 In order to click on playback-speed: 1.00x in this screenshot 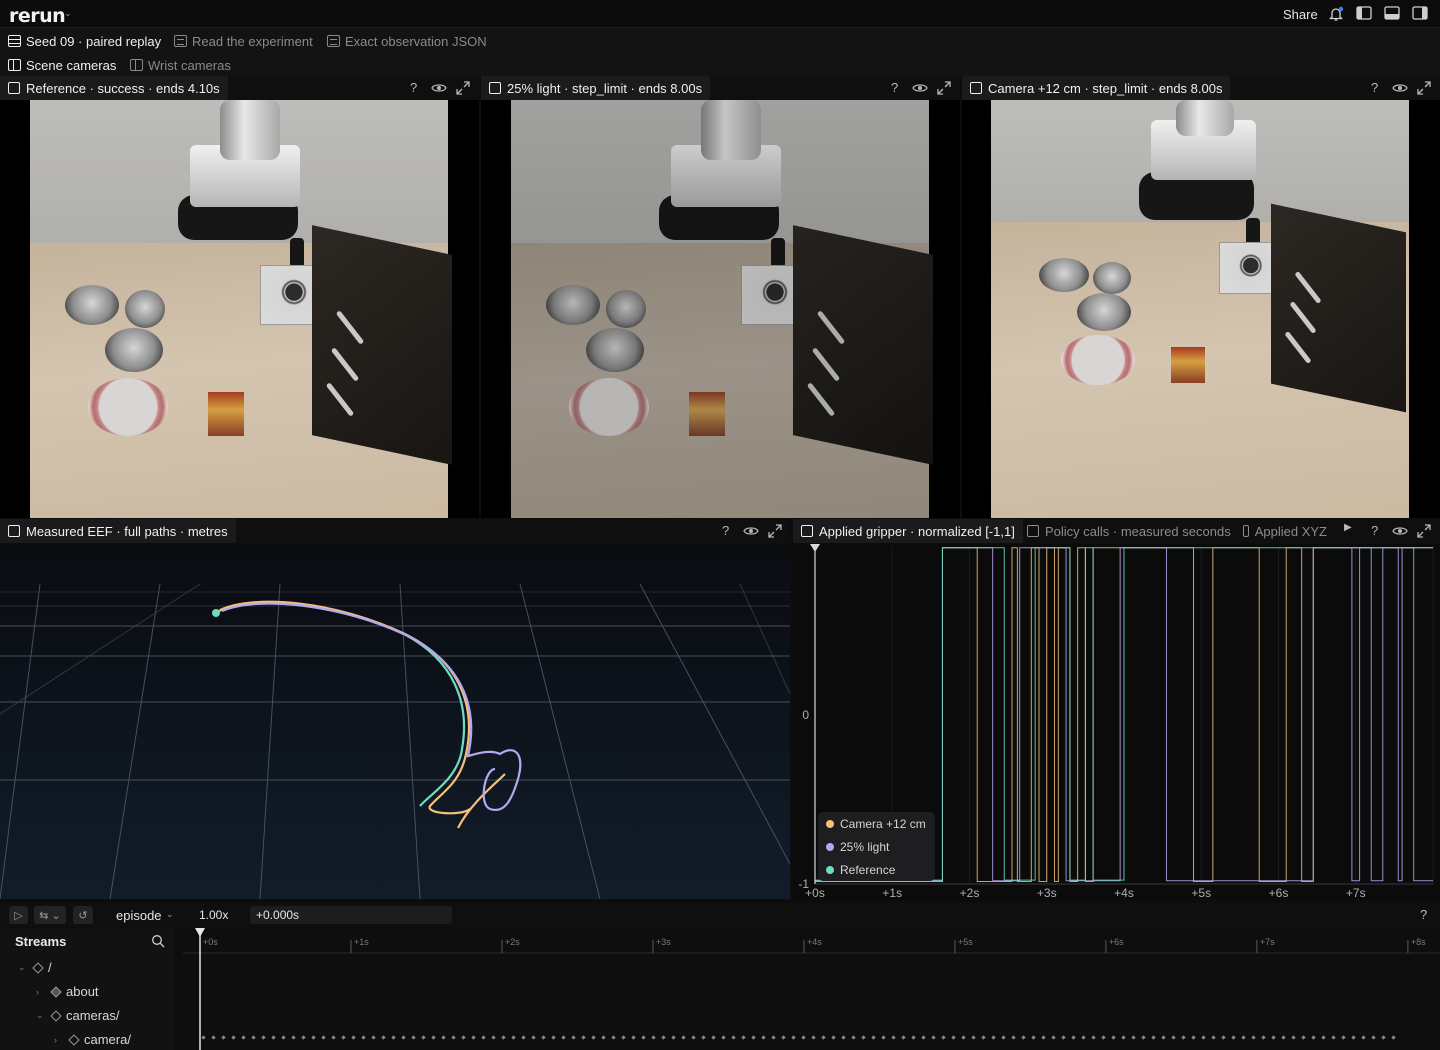, I will do `click(218, 915)`.